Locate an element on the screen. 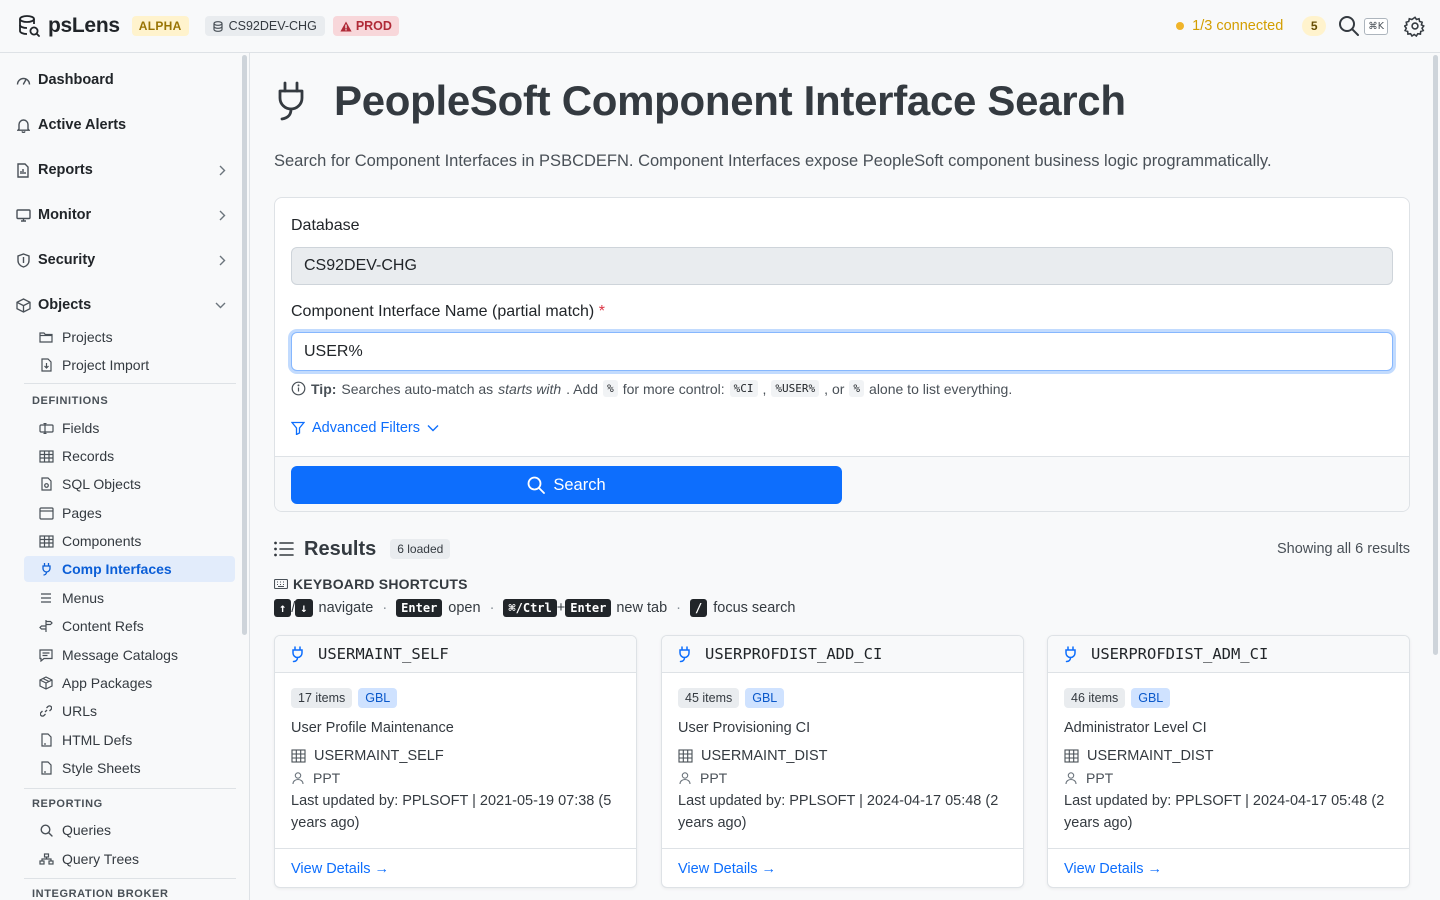 The width and height of the screenshot is (1440, 900). search-icon is located at coordinates (1349, 26).